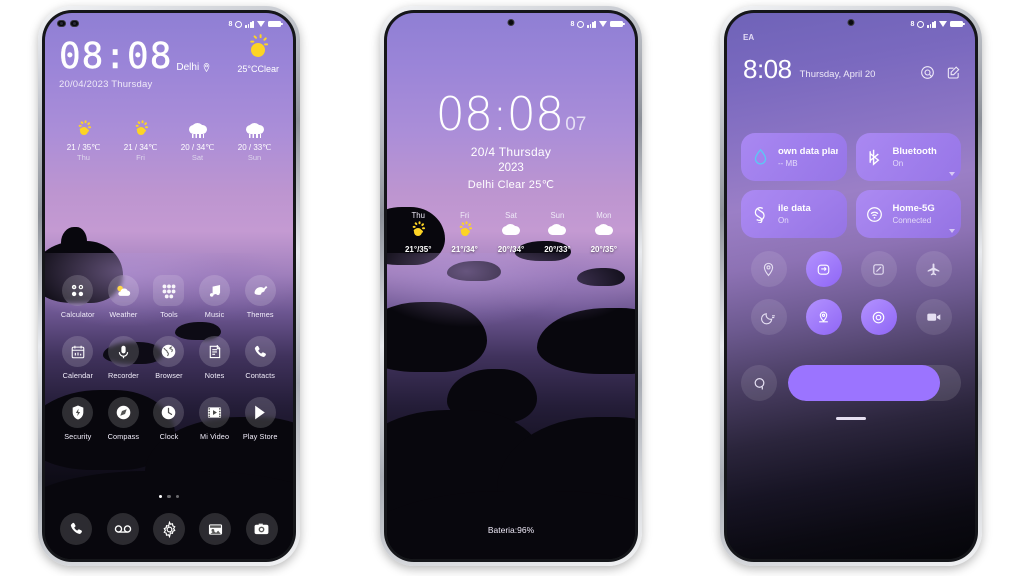 The width and height of the screenshot is (1024, 576). Describe the element at coordinates (794, 214) in the screenshot. I see `tile-mobile-data: ile data On` at that location.